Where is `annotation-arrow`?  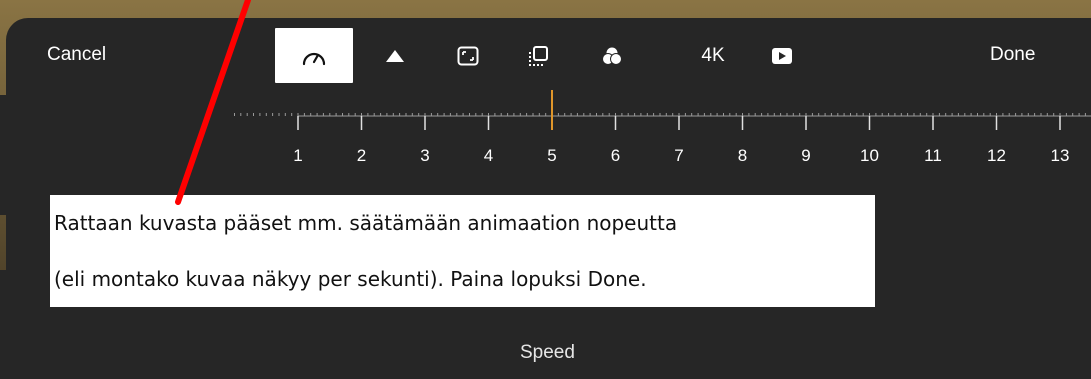 annotation-arrow is located at coordinates (213, 102).